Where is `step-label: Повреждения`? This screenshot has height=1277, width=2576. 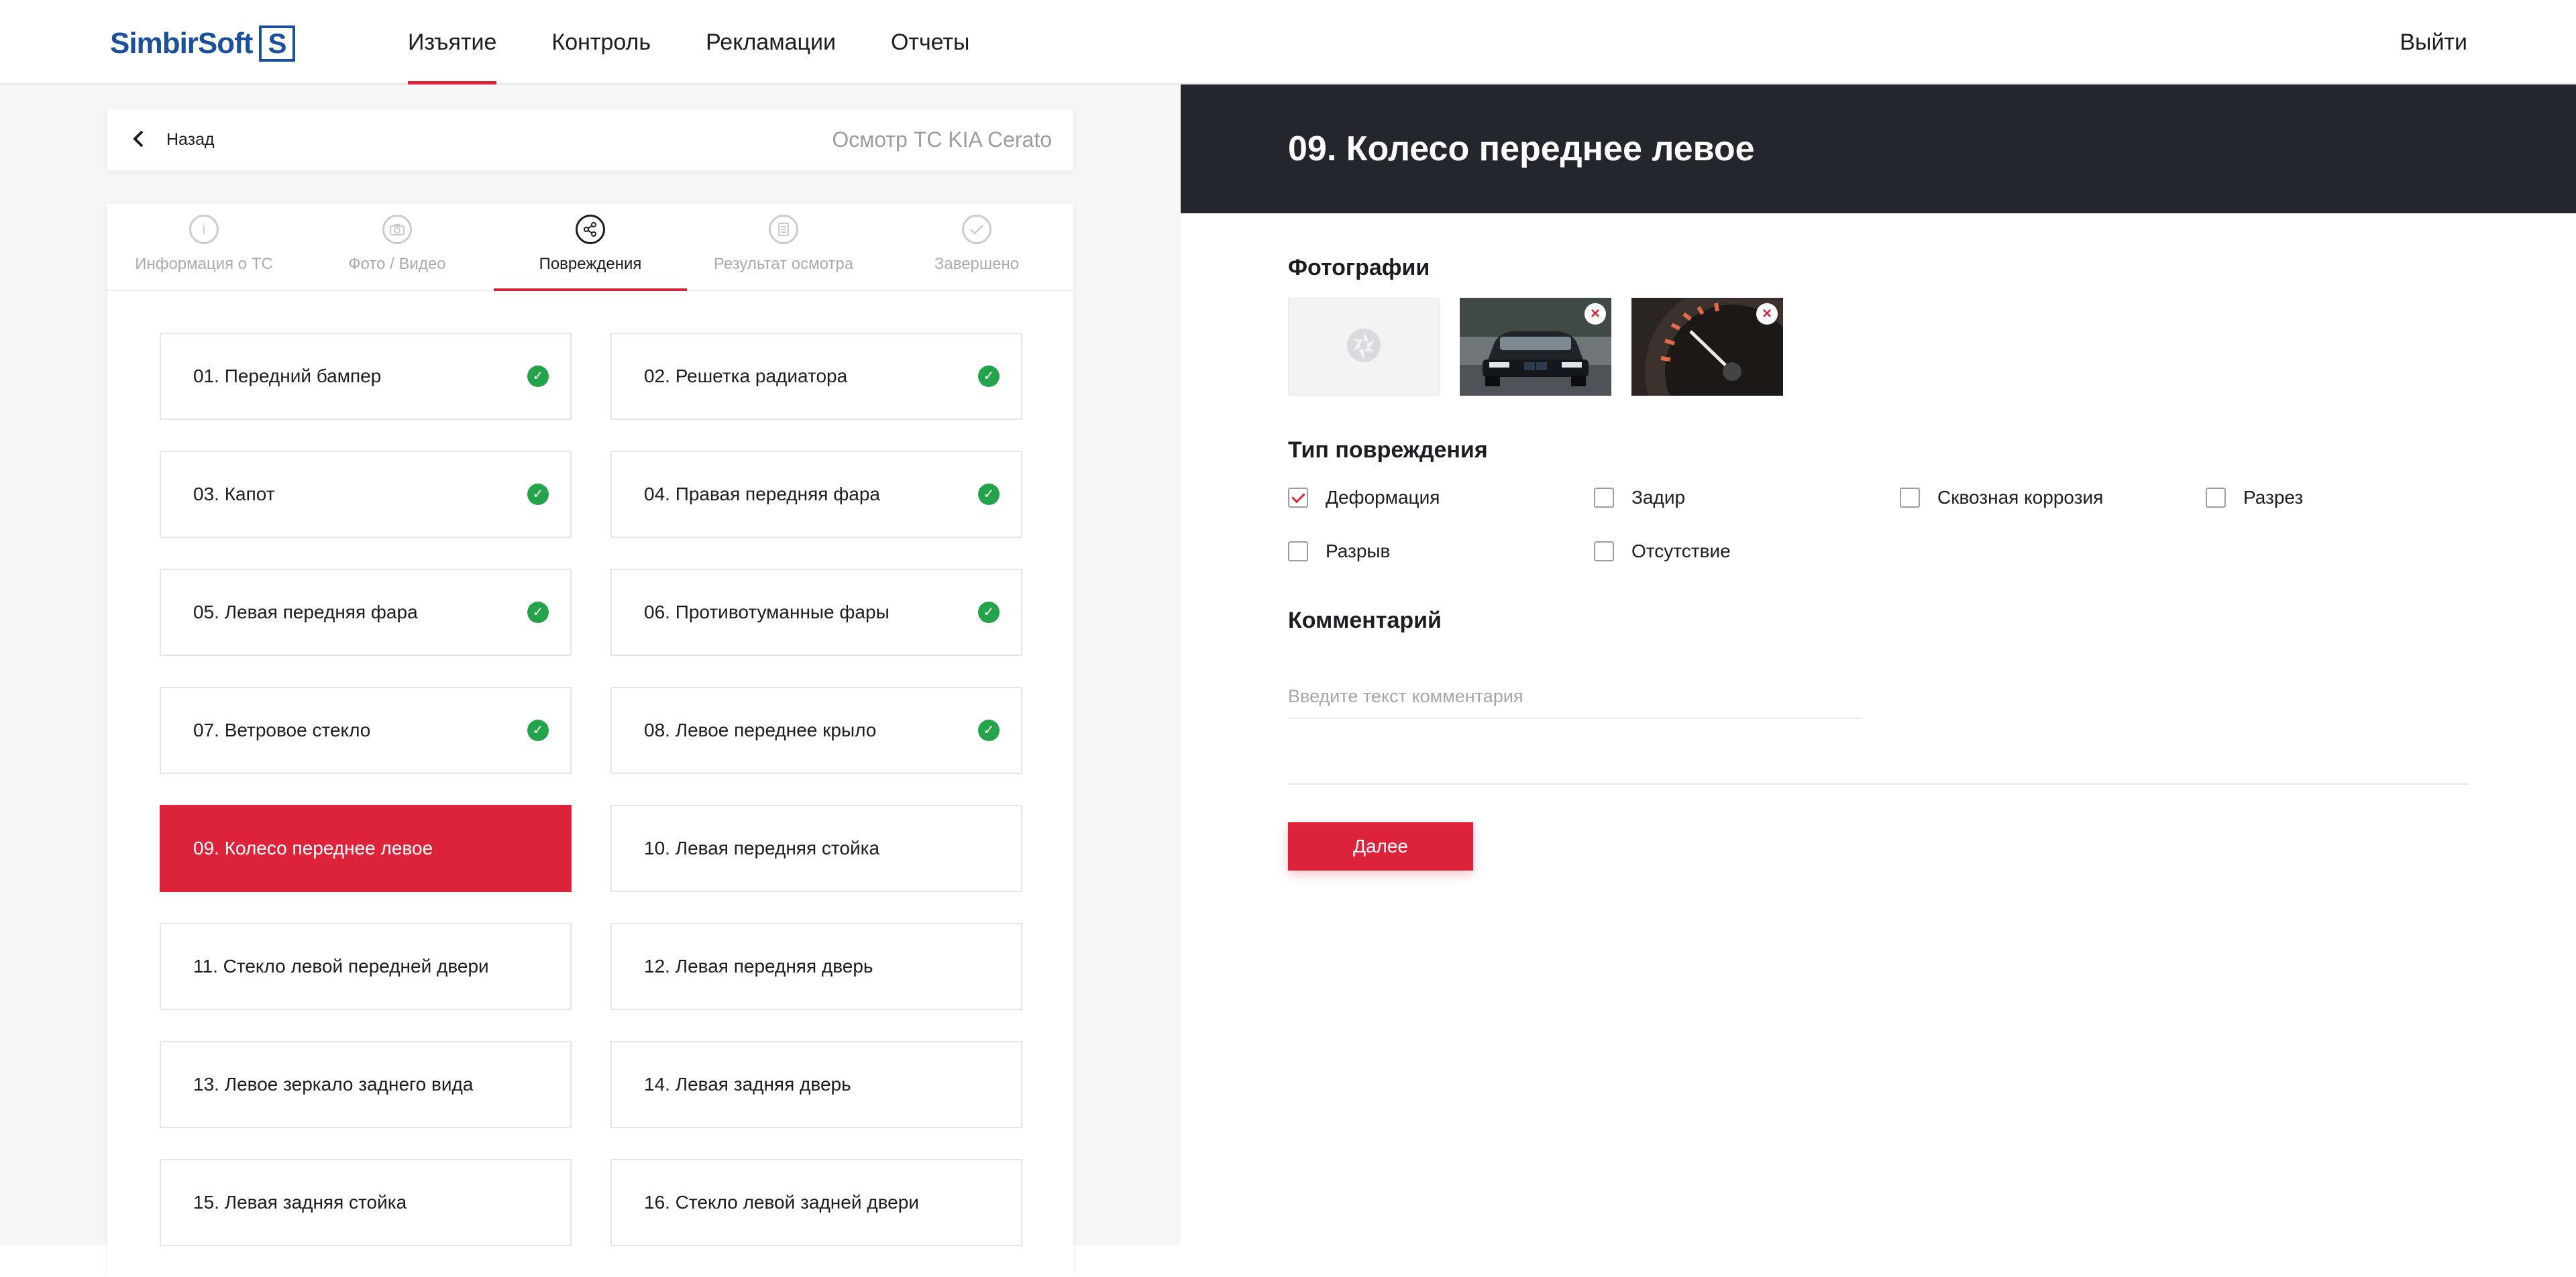 step-label: Повреждения is located at coordinates (590, 264).